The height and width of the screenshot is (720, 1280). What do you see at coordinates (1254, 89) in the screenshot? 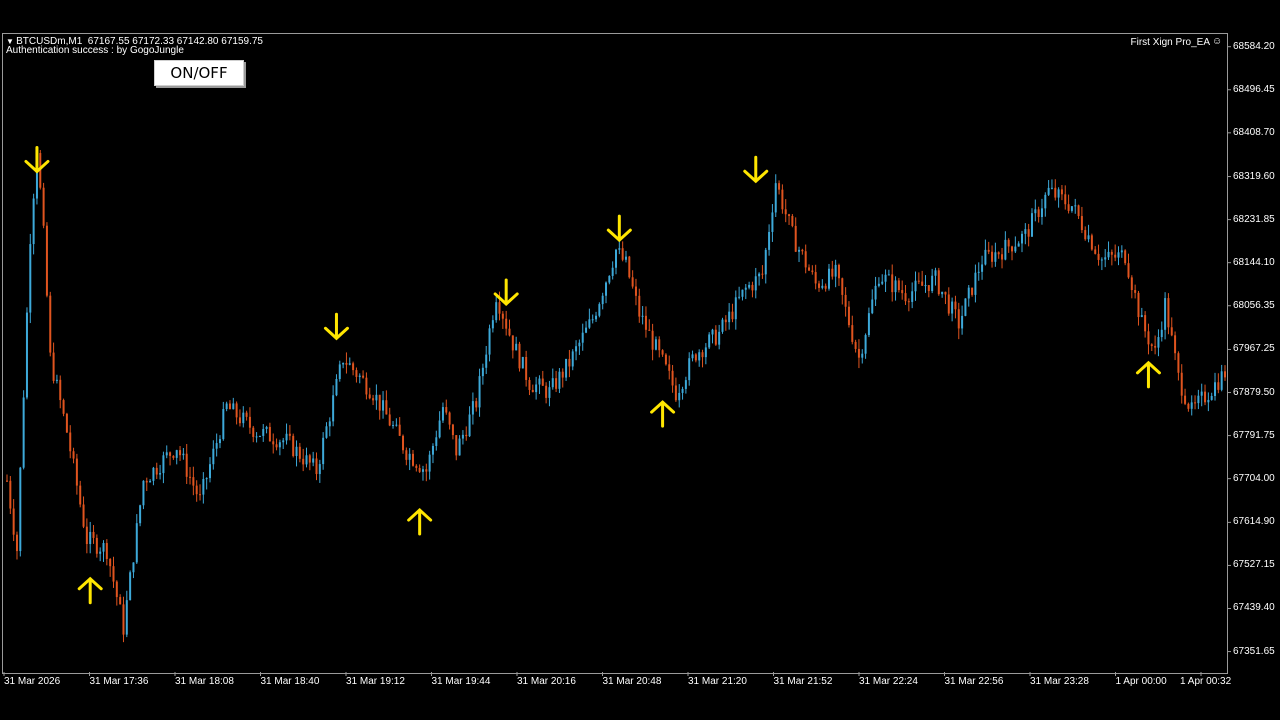
I see `y-tick-label: 68496.45` at bounding box center [1254, 89].